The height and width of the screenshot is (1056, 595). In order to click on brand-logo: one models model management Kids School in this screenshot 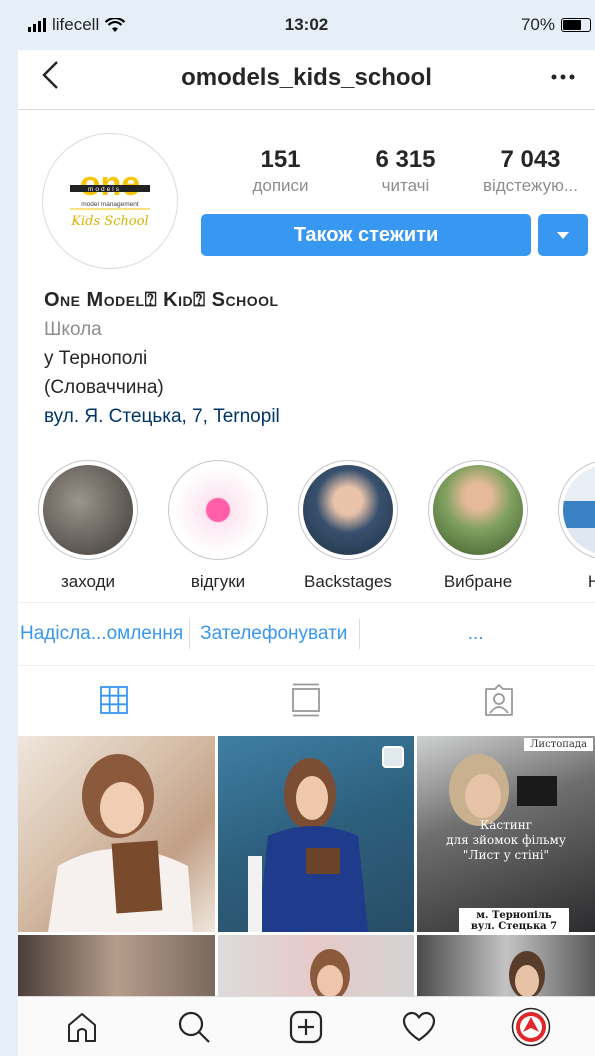, I will do `click(110, 197)`.